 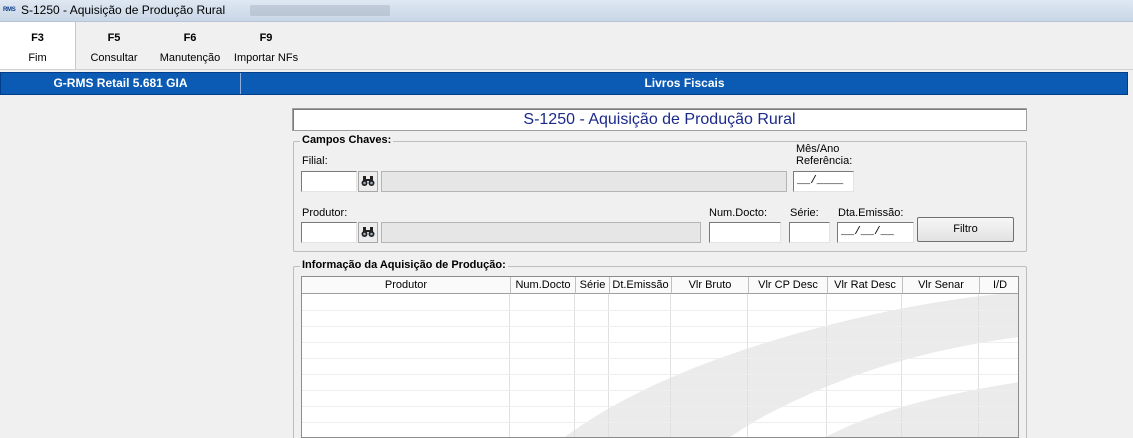 I want to click on dtemissao-label: Dta.Emissão:, so click(x=871, y=213).